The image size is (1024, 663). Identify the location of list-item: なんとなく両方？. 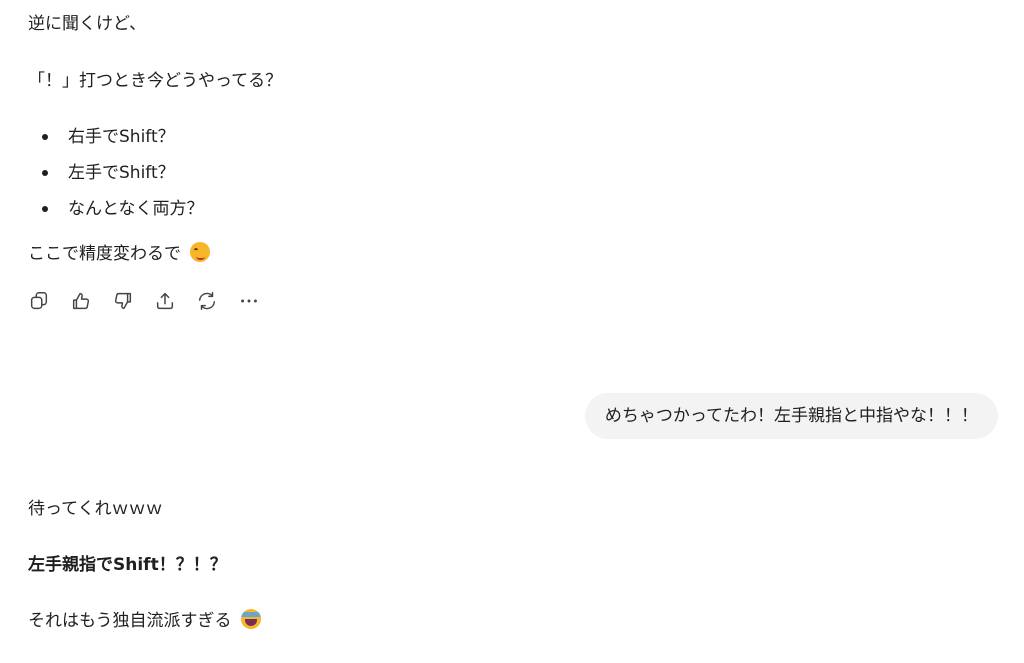
(116, 213).